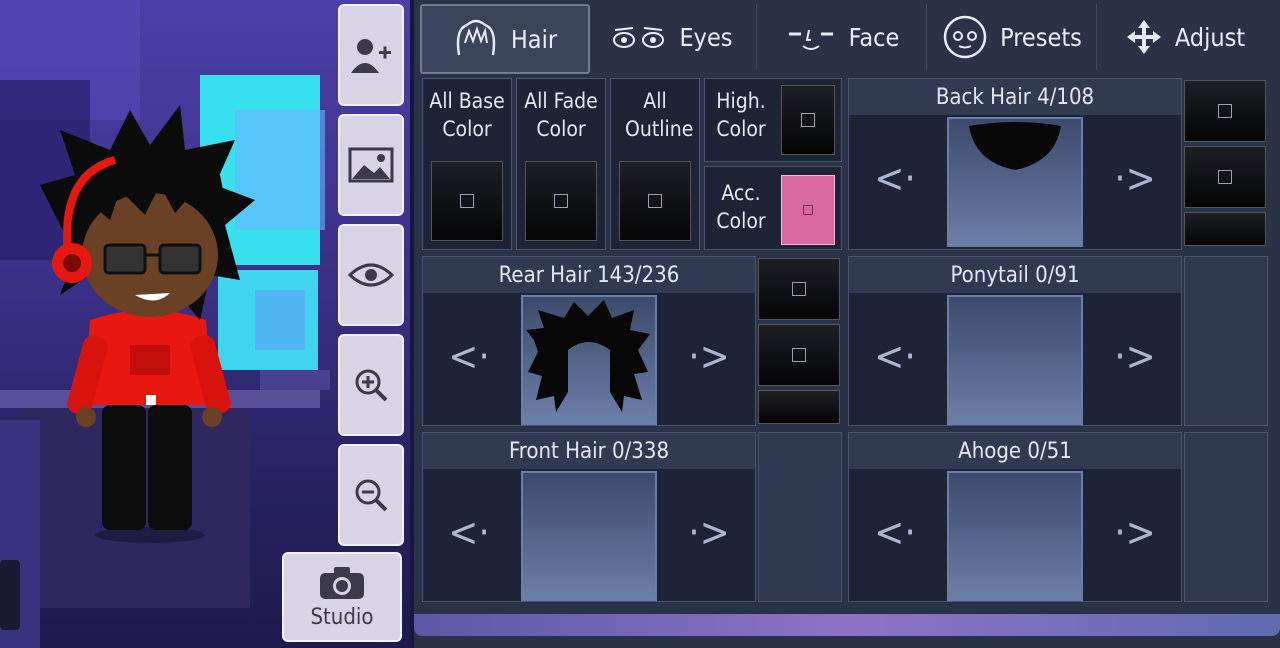  I want to click on rear-hair-next-arrow-icon: ·>, so click(709, 357).